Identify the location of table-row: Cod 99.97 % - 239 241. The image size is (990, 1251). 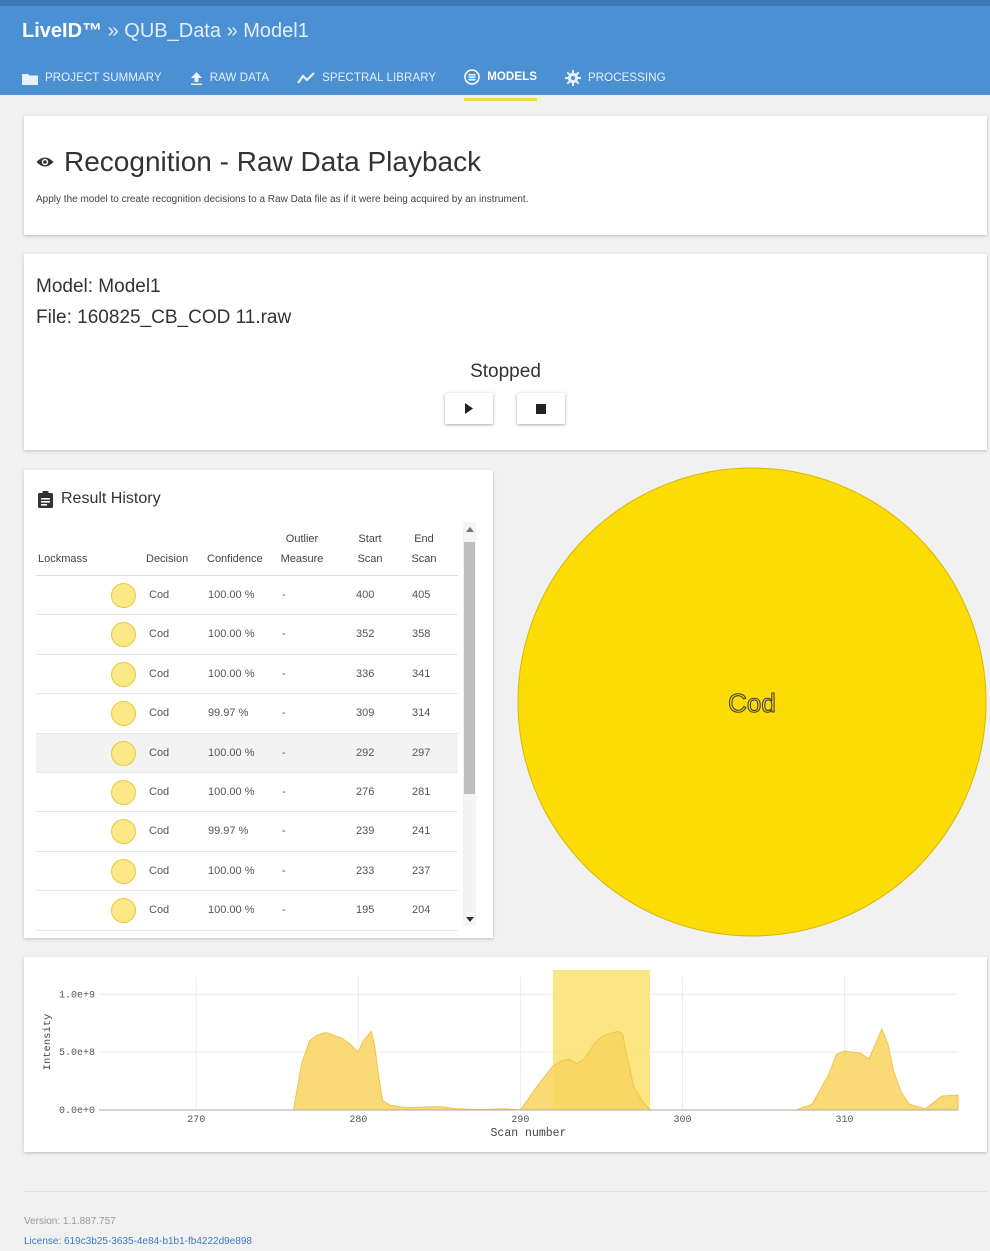
(247, 832).